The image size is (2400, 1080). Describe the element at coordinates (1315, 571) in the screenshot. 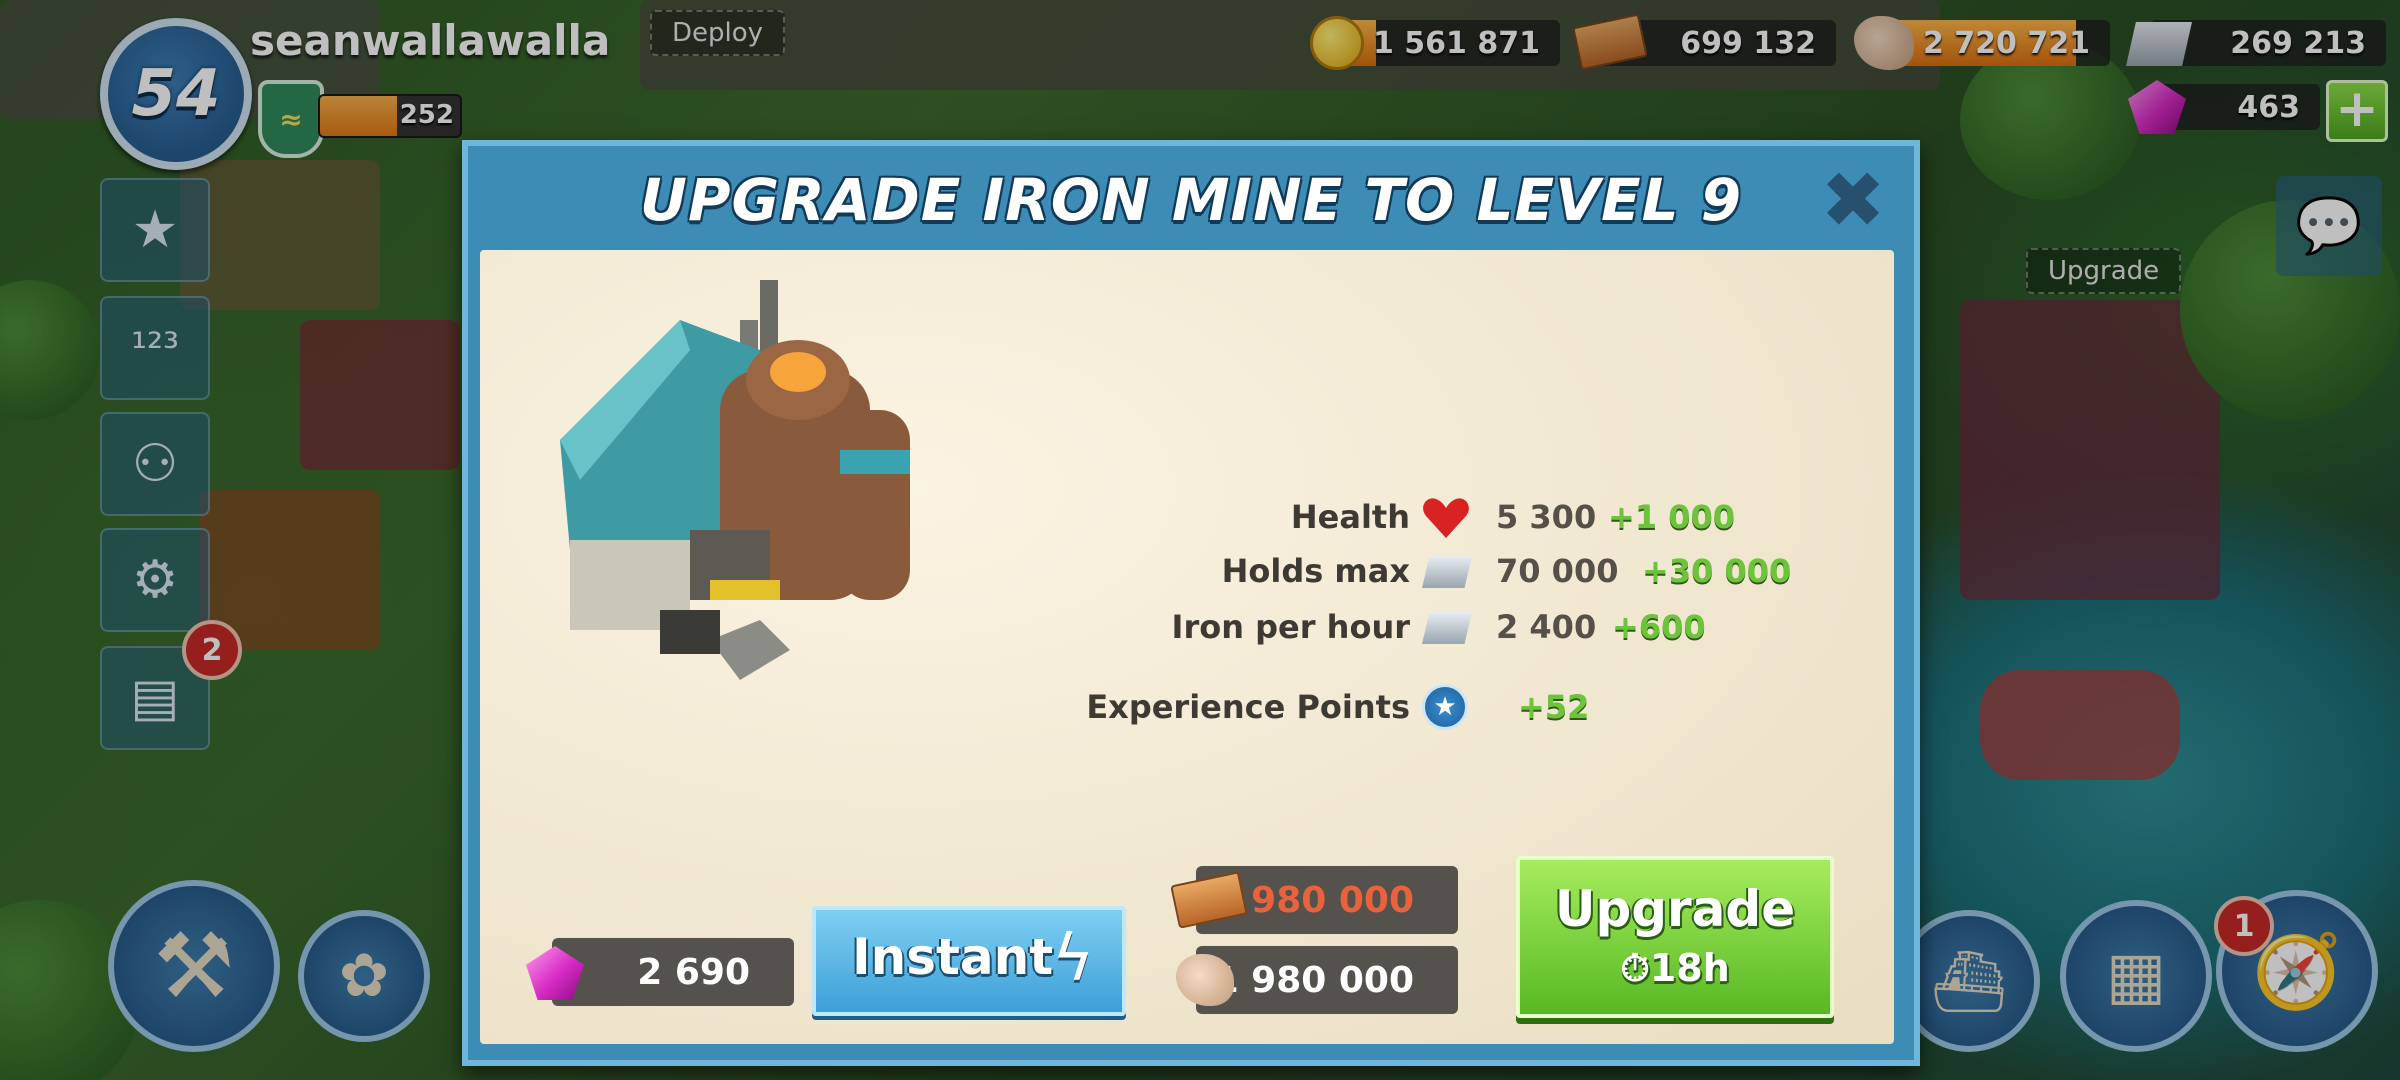

I see `stat-label-holds-max: Holds max` at that location.